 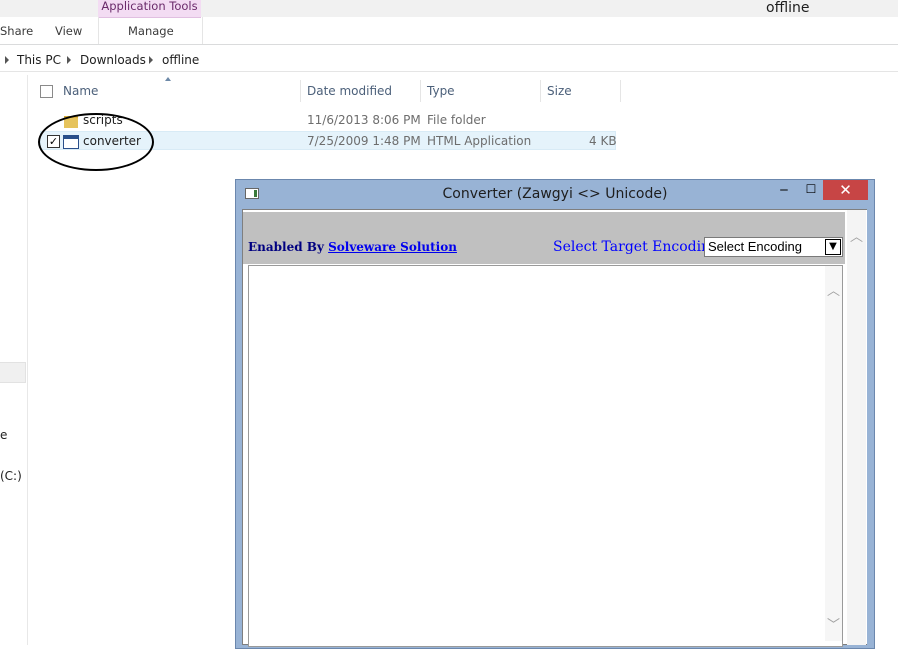 What do you see at coordinates (784, 192) in the screenshot?
I see `minimize-button: ‒` at bounding box center [784, 192].